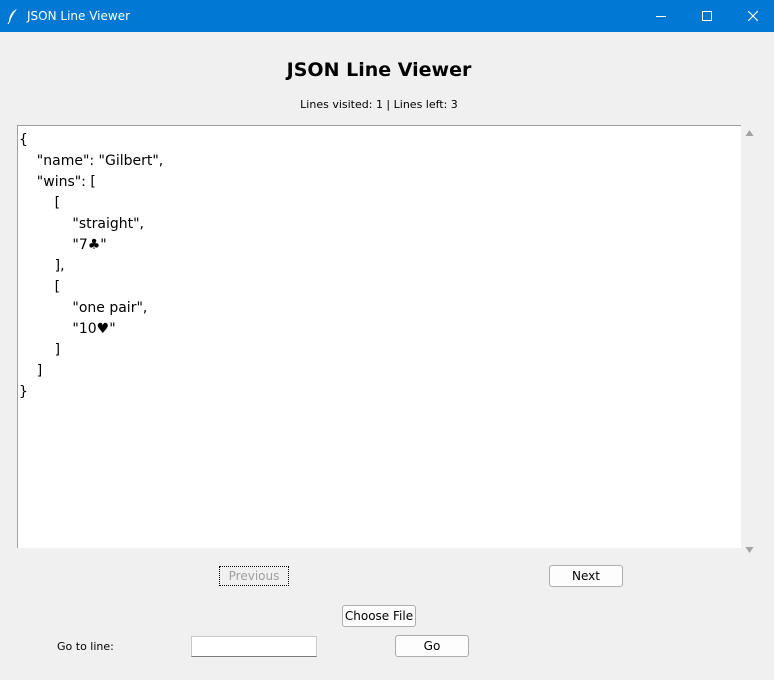  What do you see at coordinates (379, 70) in the screenshot?
I see `page-title: JSON Line Viewer` at bounding box center [379, 70].